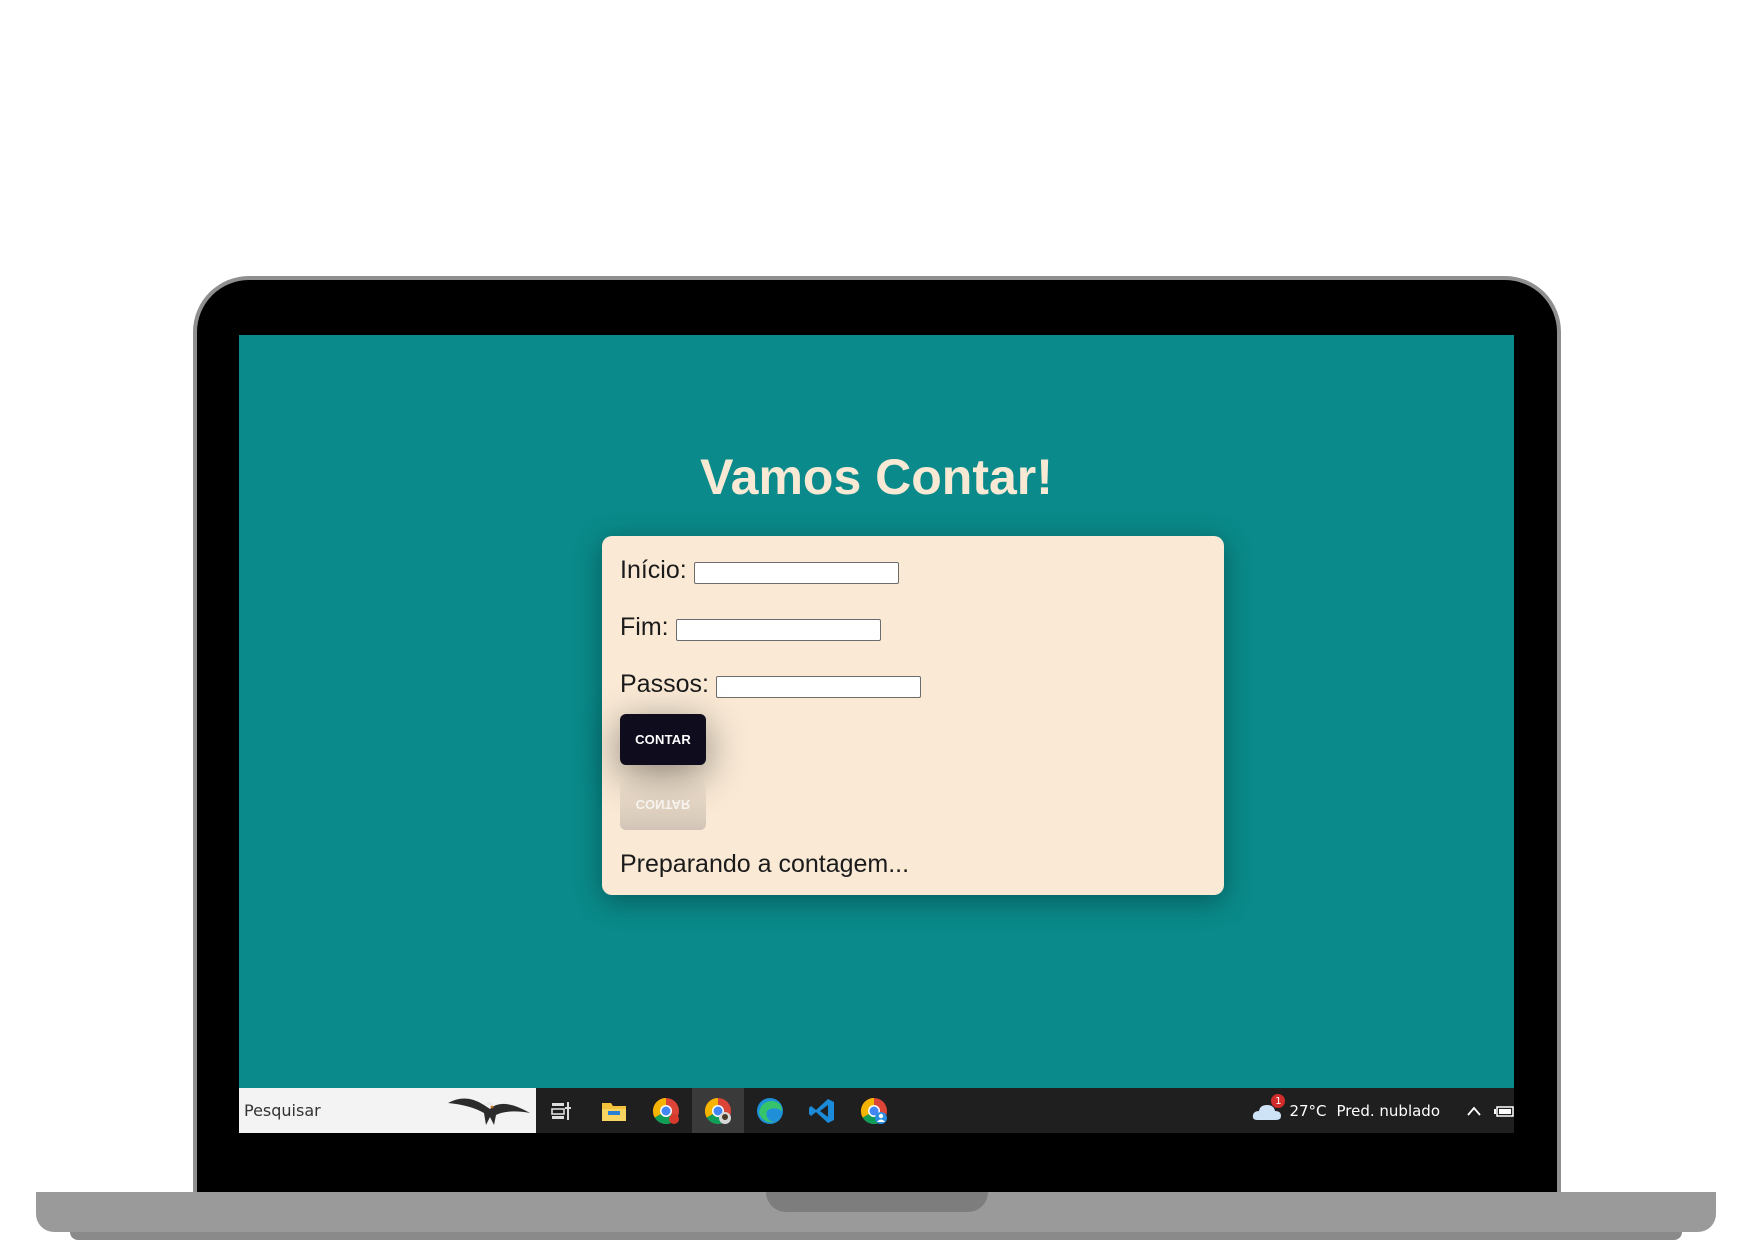  I want to click on edge-icon, so click(770, 1110).